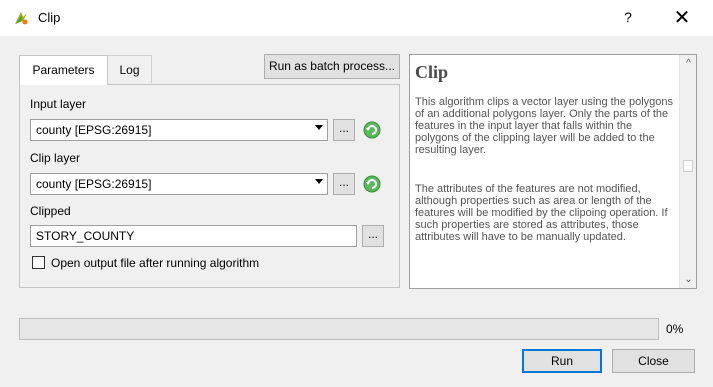 Image resolution: width=713 pixels, height=387 pixels. What do you see at coordinates (94, 130) in the screenshot?
I see `input-layer-value: county [EPSG:26915]` at bounding box center [94, 130].